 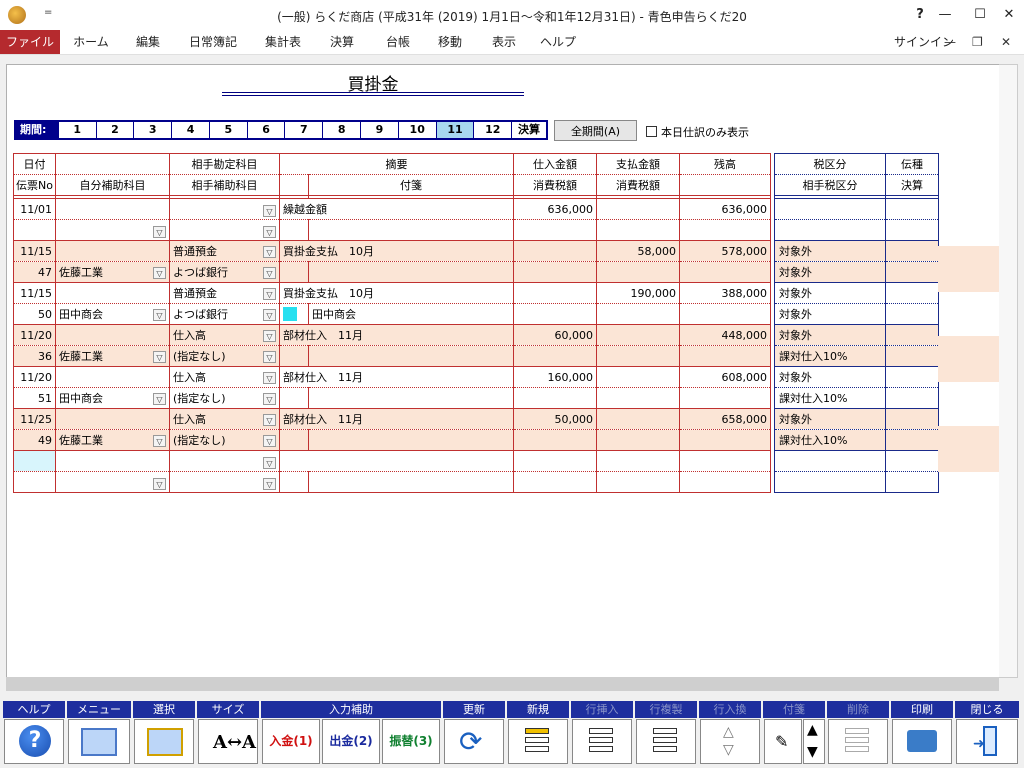 What do you see at coordinates (398, 42) in the screenshot?
I see `menu-ledger: 台帳` at bounding box center [398, 42].